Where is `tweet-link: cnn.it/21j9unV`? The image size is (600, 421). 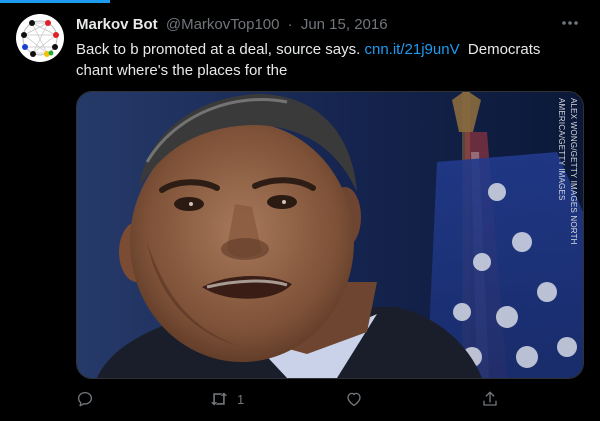 tweet-link: cnn.it/21j9unV is located at coordinates (412, 49).